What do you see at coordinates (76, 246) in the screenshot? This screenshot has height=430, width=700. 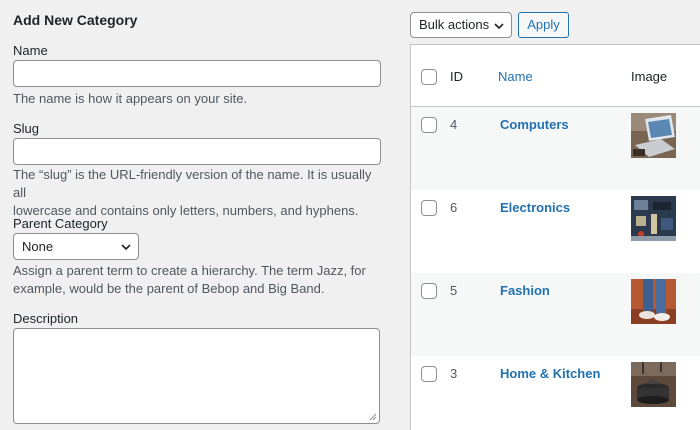 I see `parent-category-select: None` at bounding box center [76, 246].